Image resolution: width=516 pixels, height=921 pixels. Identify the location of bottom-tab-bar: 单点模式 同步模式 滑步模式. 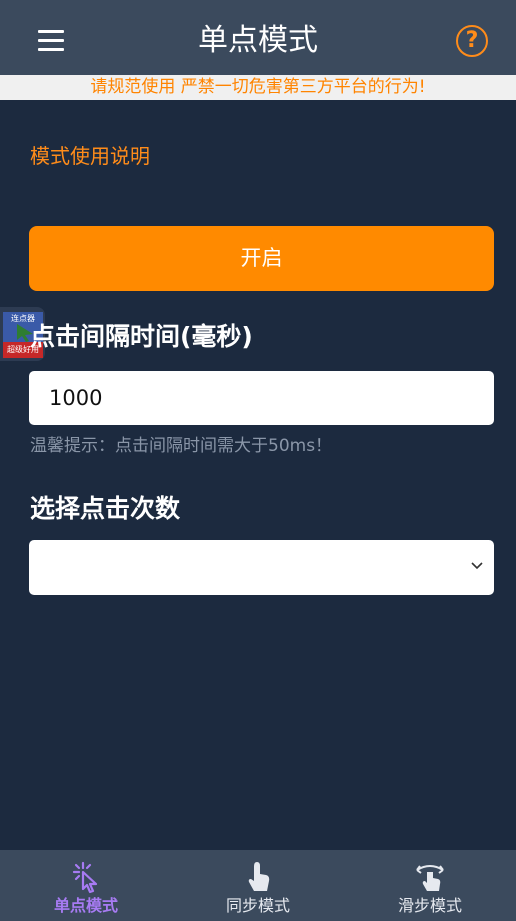
(258, 885).